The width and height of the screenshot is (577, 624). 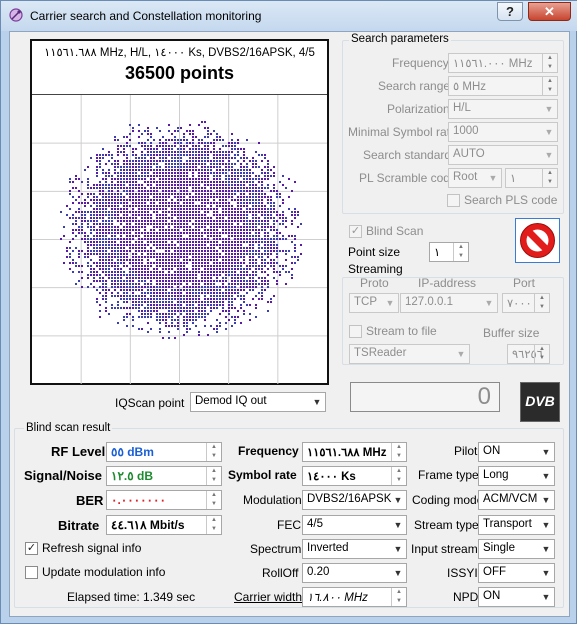 I want to click on iq-scan-select: Demod IQ out ▼, so click(x=258, y=402).